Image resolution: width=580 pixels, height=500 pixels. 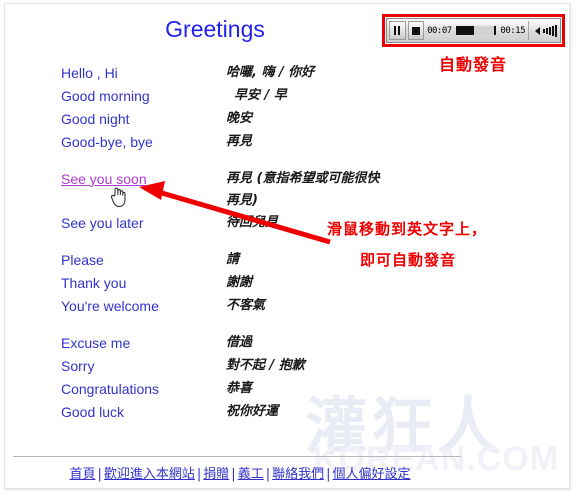 What do you see at coordinates (82, 474) in the screenshot?
I see `footer-link: 首頁` at bounding box center [82, 474].